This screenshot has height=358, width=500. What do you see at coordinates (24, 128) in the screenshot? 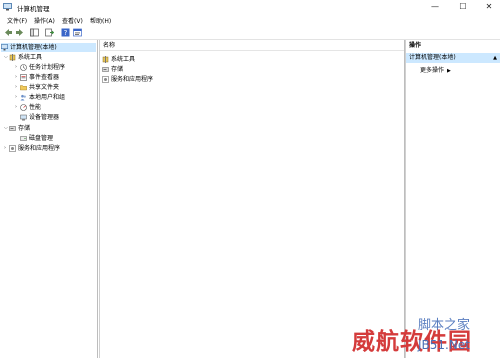
I see `tree-item-label: 存储` at bounding box center [24, 128].